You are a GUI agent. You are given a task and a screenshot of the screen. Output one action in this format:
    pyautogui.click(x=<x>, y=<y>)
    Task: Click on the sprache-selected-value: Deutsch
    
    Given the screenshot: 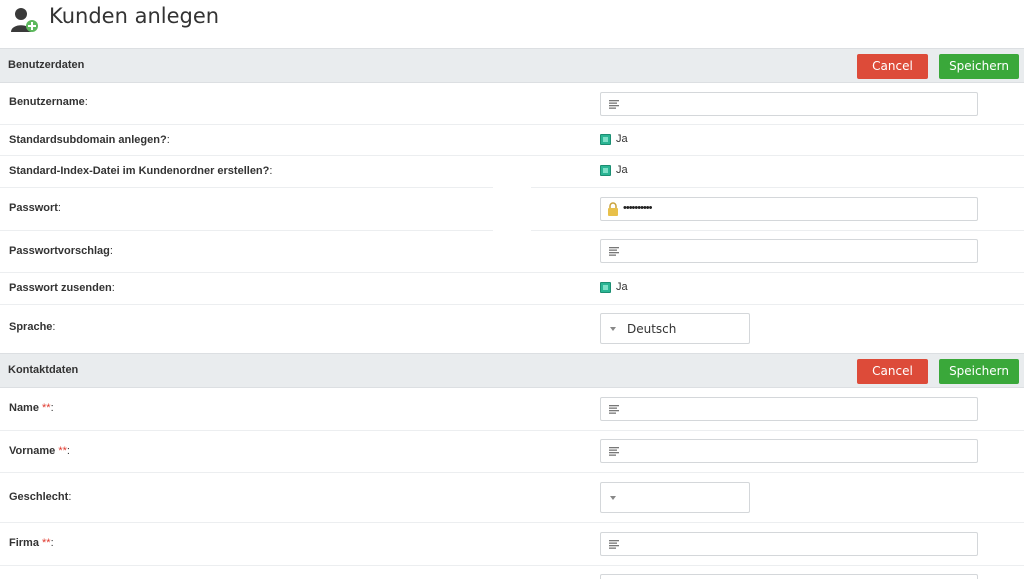 What is the action you would take?
    pyautogui.click(x=652, y=329)
    